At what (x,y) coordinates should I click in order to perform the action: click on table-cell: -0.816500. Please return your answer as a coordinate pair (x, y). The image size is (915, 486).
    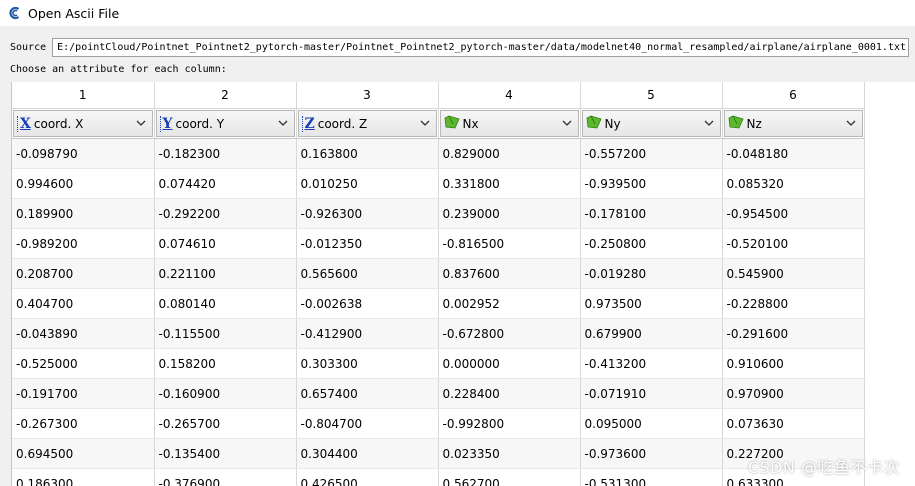
    Looking at the image, I should click on (509, 243).